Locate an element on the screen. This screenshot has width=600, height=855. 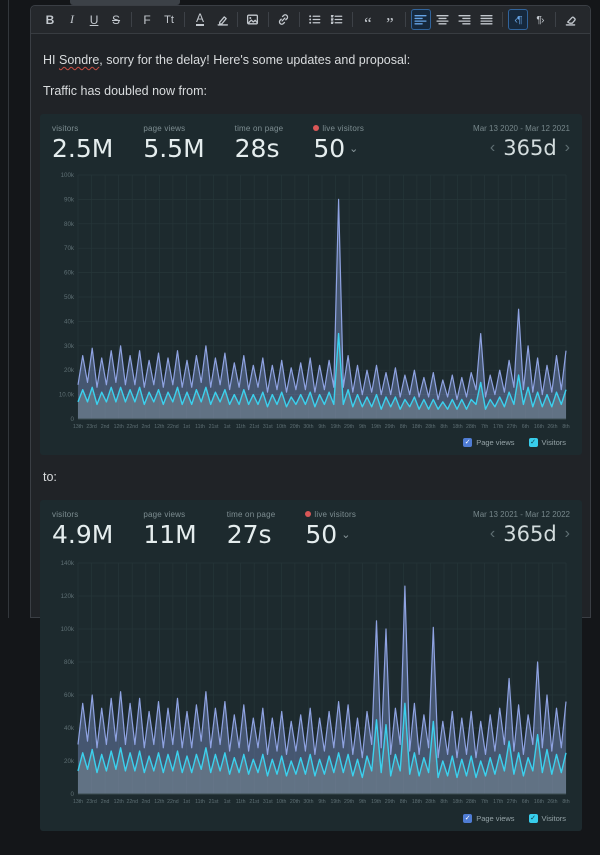
toolbar-button-link is located at coordinates (284, 19).